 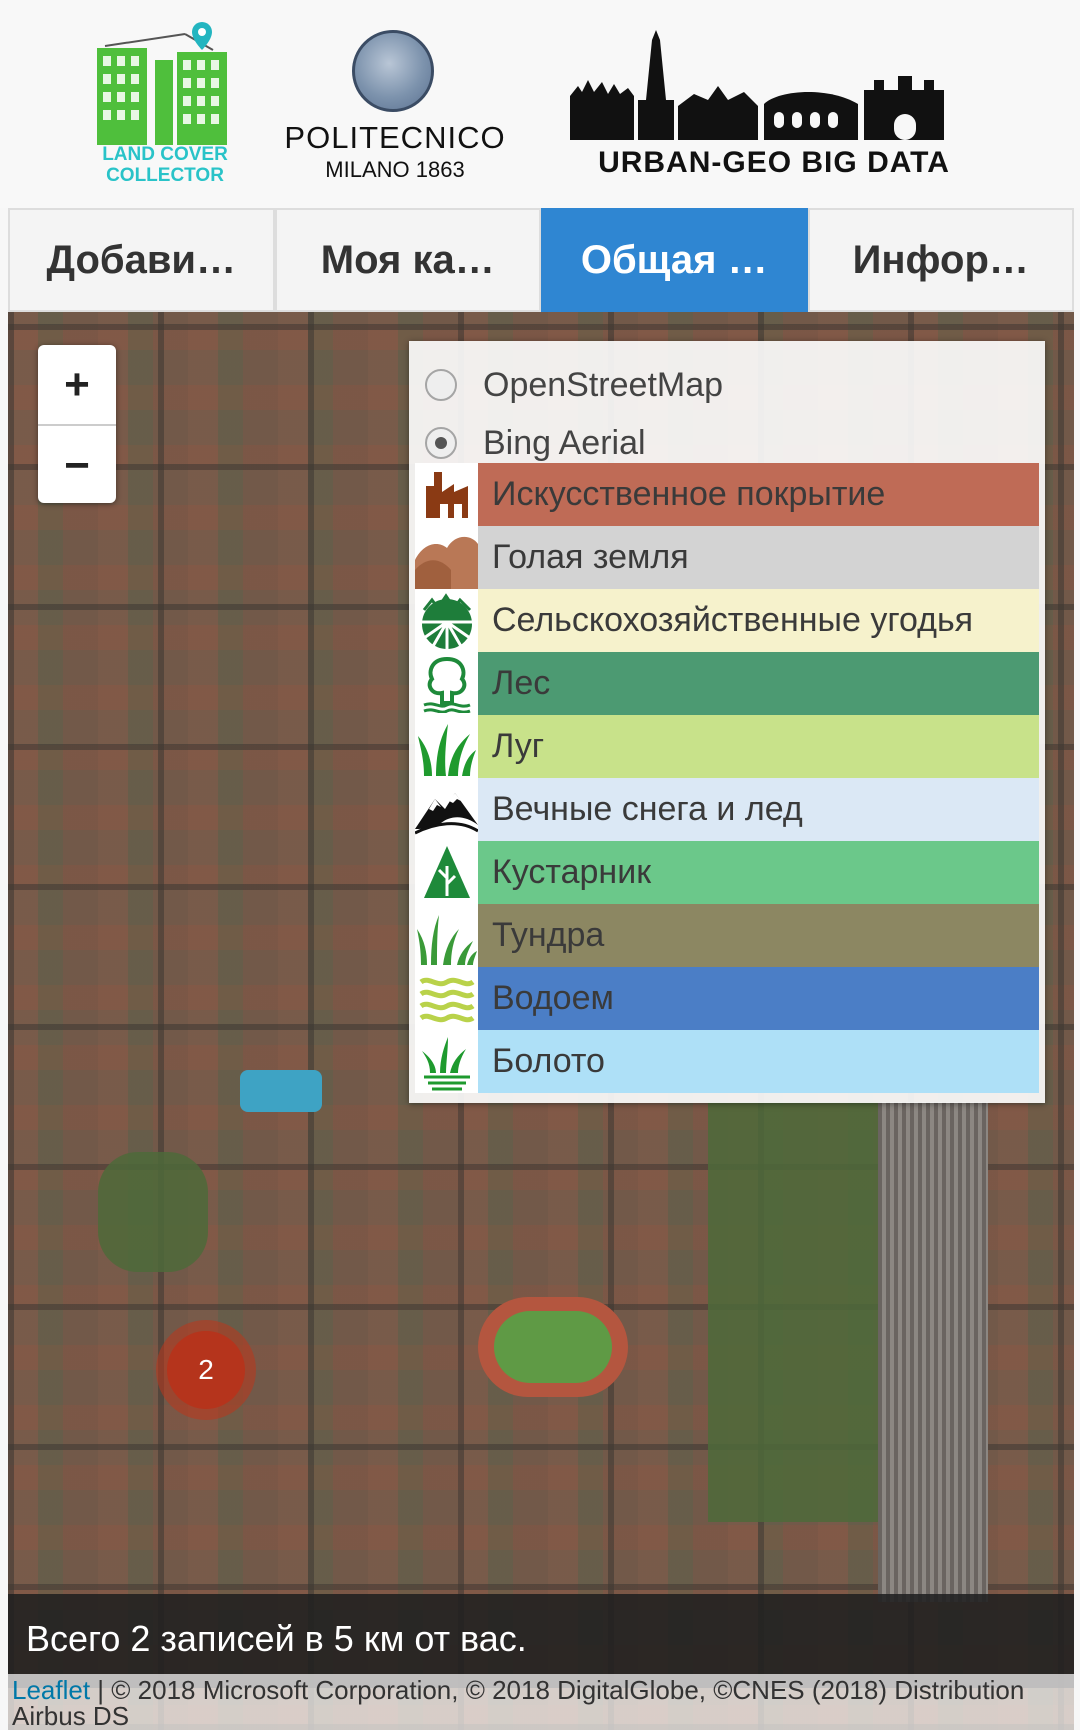 I want to click on legend-label: Лес, so click(x=758, y=683).